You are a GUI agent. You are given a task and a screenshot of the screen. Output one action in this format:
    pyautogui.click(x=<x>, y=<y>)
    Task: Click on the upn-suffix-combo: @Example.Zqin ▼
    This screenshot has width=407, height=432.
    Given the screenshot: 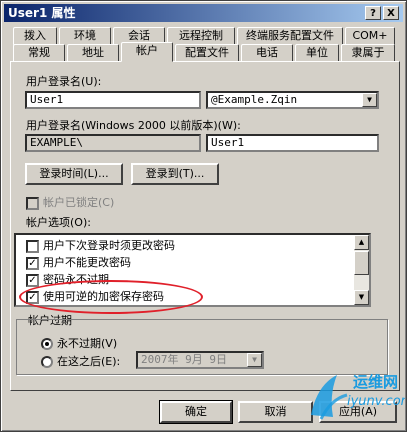 What is the action you would take?
    pyautogui.click(x=292, y=100)
    